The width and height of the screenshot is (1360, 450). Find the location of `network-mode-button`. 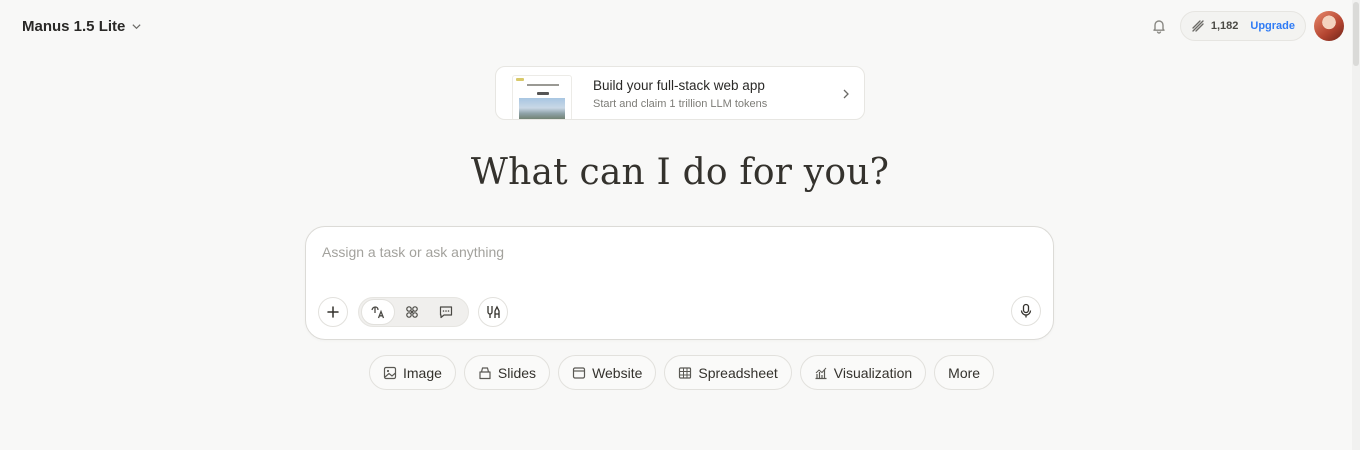

network-mode-button is located at coordinates (412, 312).